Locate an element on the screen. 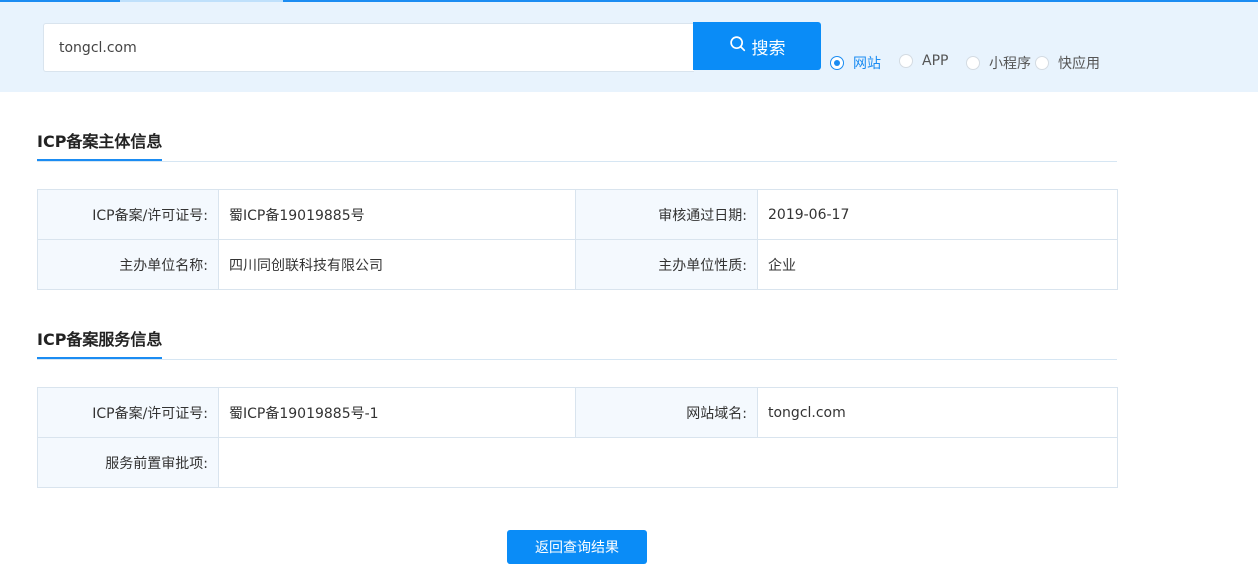 The height and width of the screenshot is (587, 1258). radio-website: 网站 is located at coordinates (855, 63).